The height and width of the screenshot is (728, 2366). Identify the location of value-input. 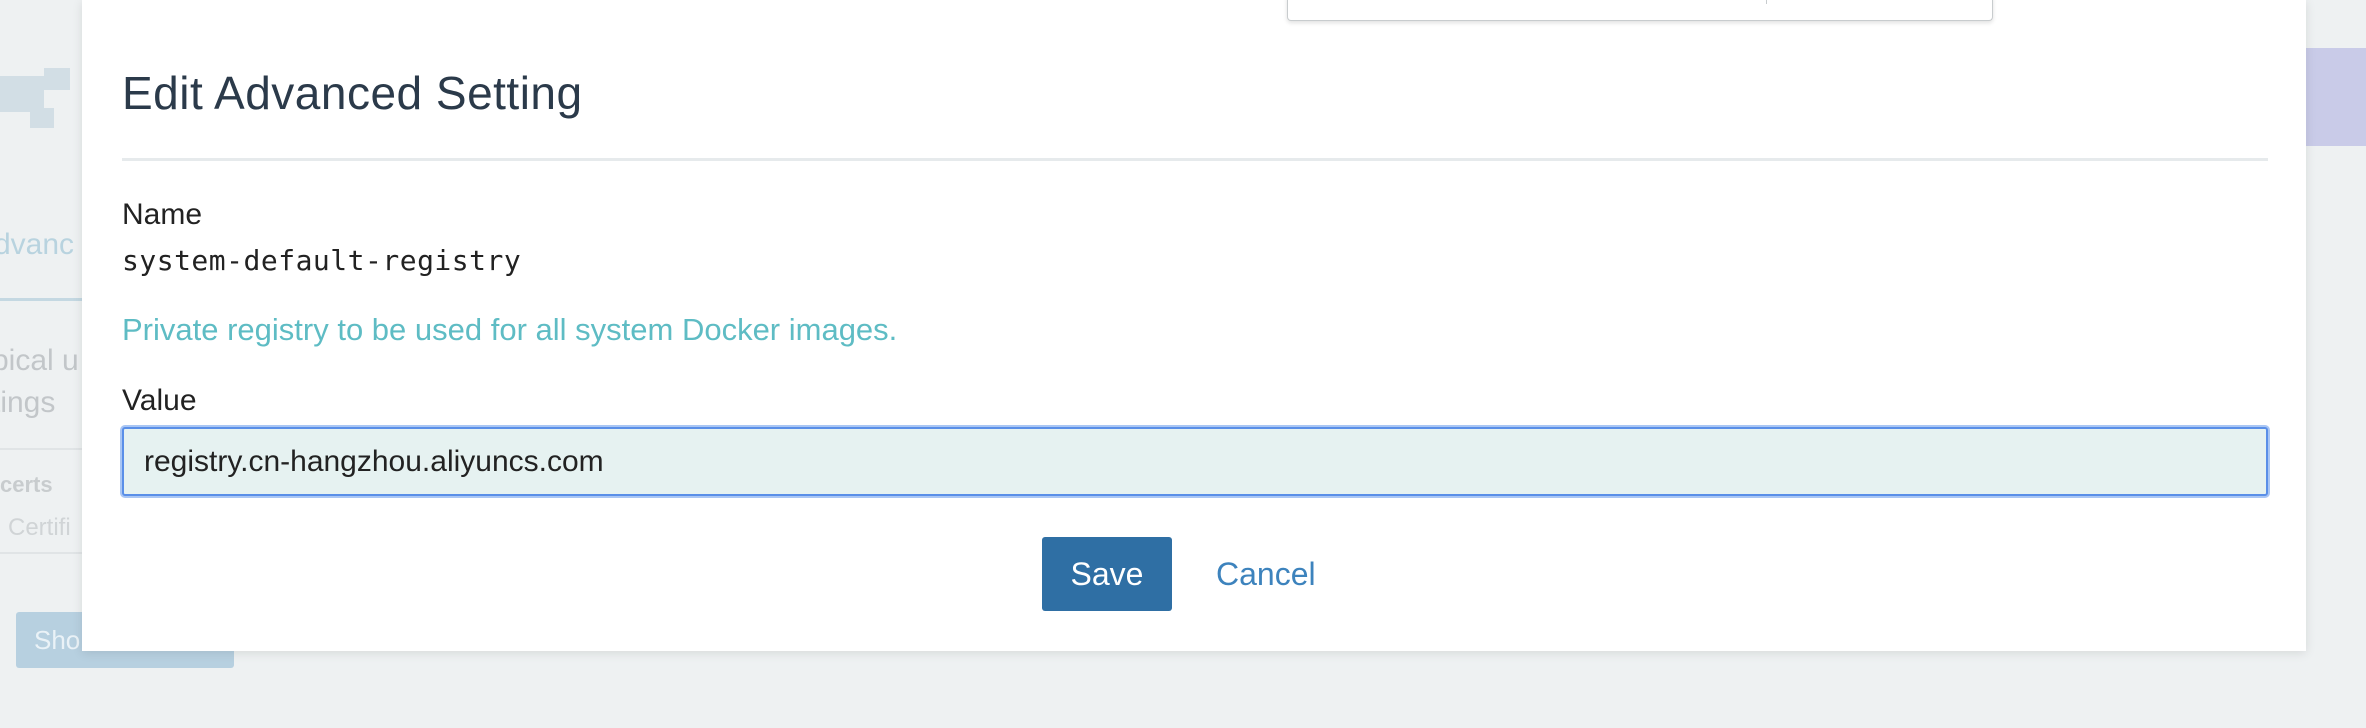
(1195, 461).